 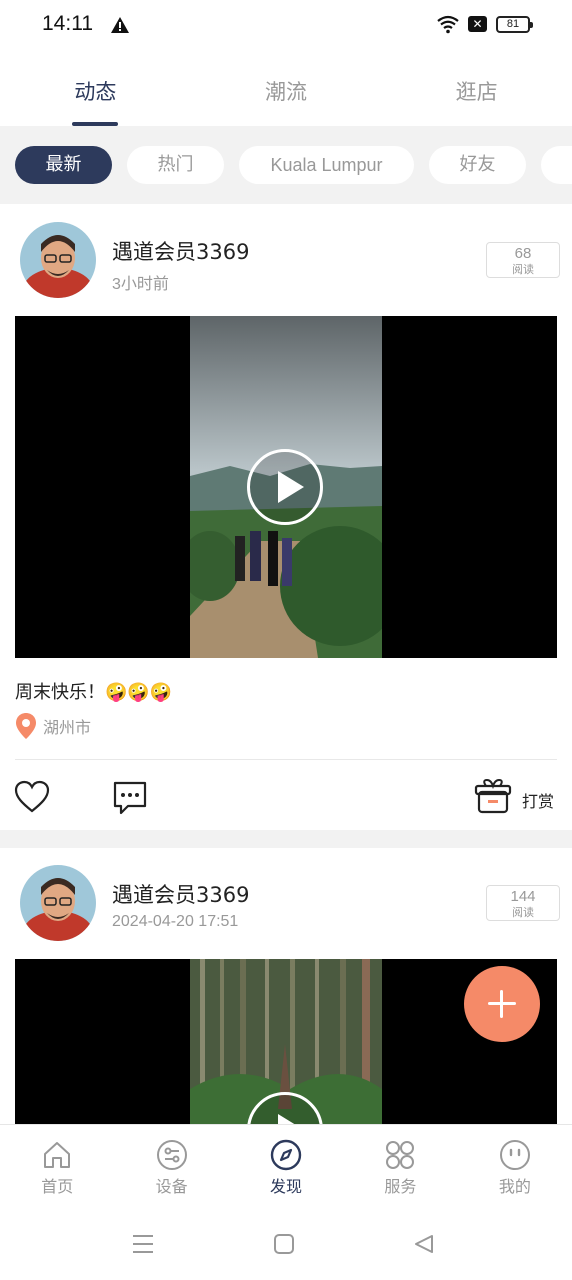 I want to click on filter-bar: 最新 热门 Kuala Lumpur 好友, so click(x=286, y=165).